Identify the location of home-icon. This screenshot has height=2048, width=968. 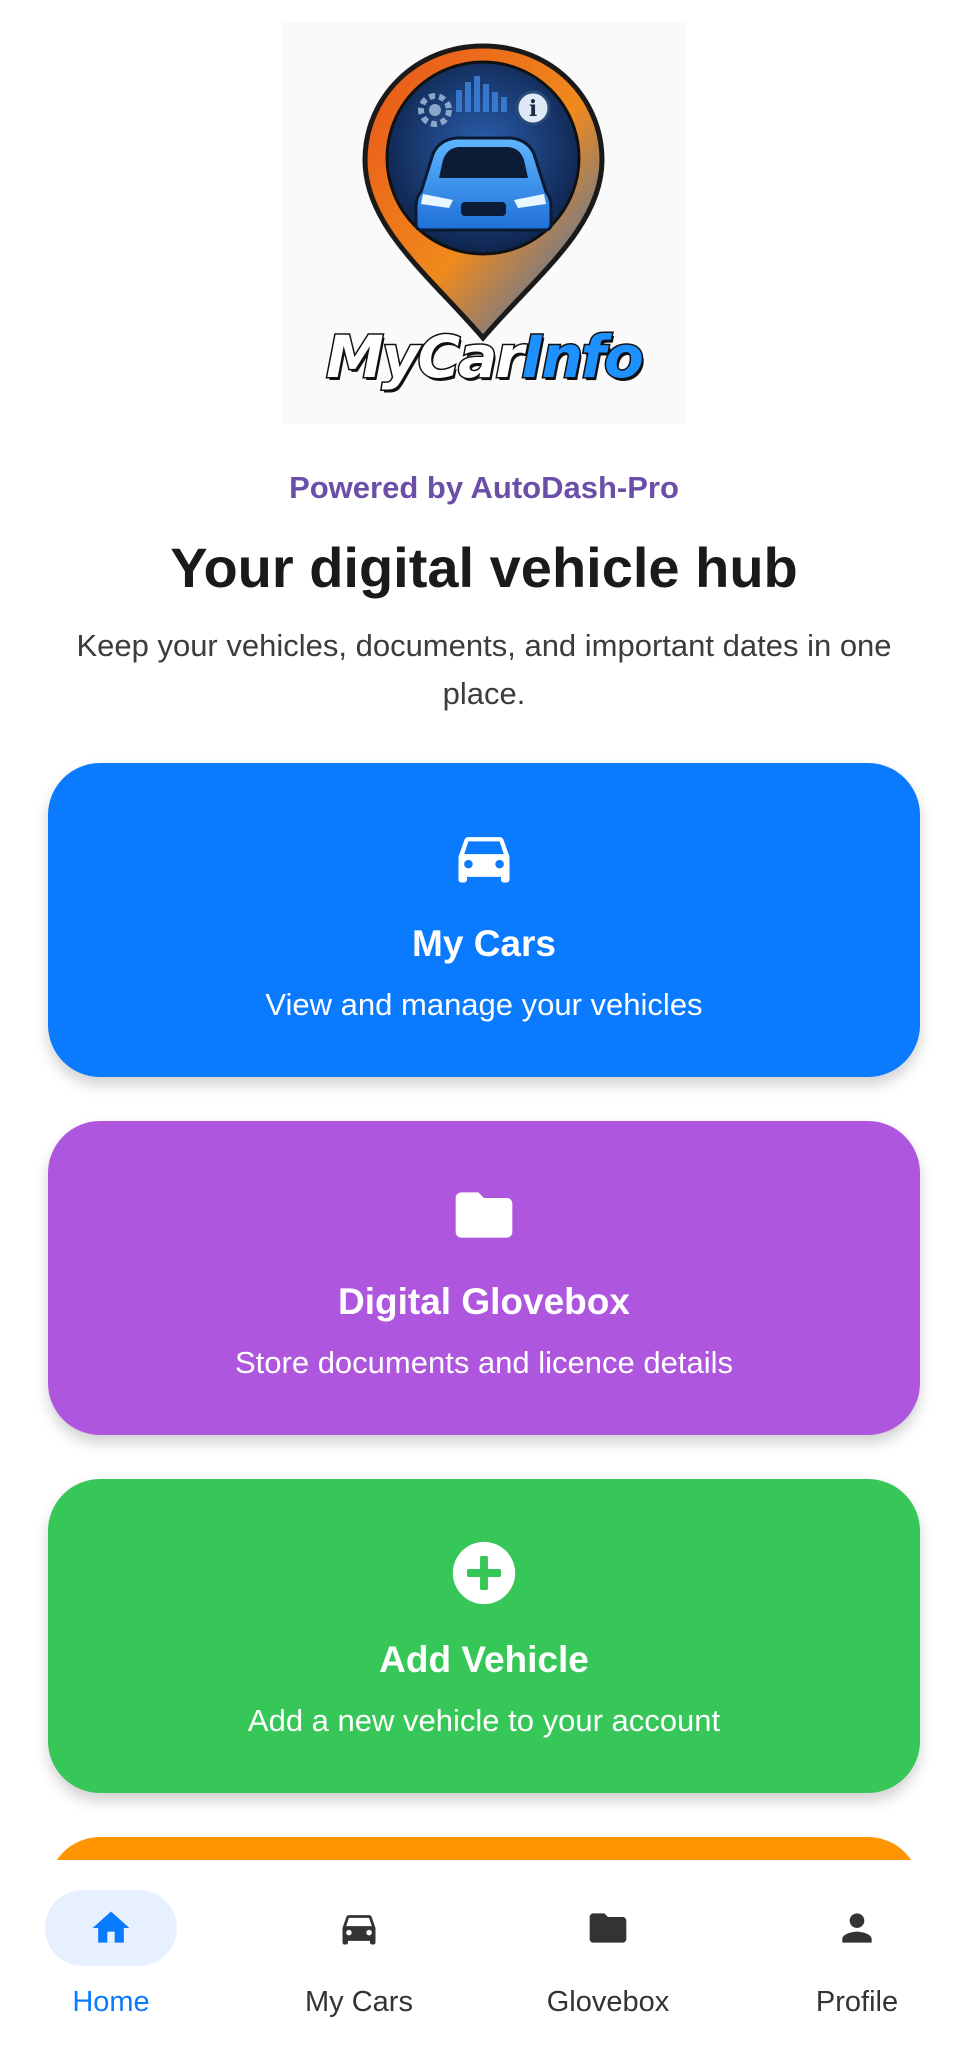
(111, 1927).